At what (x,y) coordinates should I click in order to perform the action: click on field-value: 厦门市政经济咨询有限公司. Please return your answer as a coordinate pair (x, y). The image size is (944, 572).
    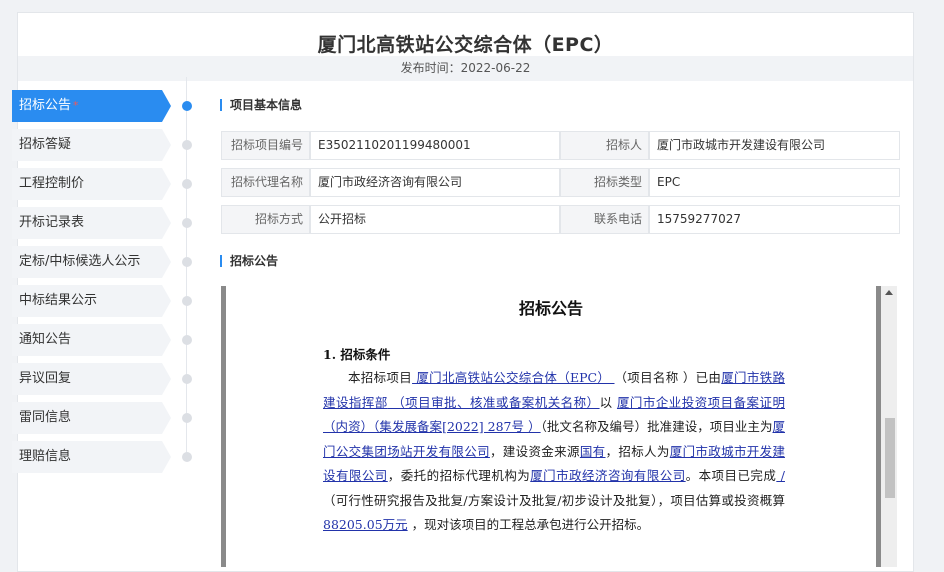
    Looking at the image, I should click on (435, 182).